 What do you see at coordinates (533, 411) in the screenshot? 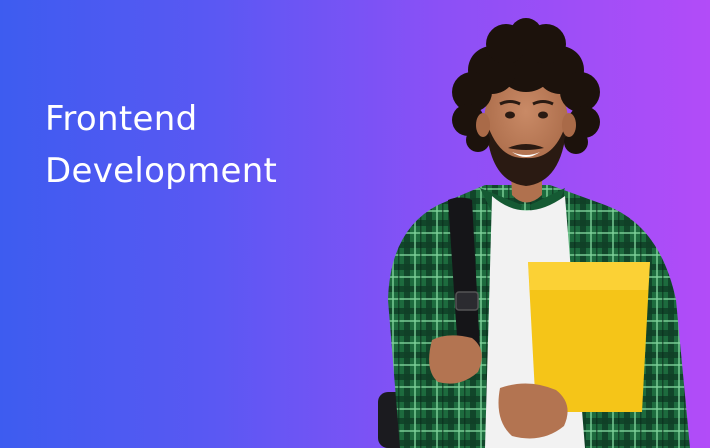
I see `right-hand` at bounding box center [533, 411].